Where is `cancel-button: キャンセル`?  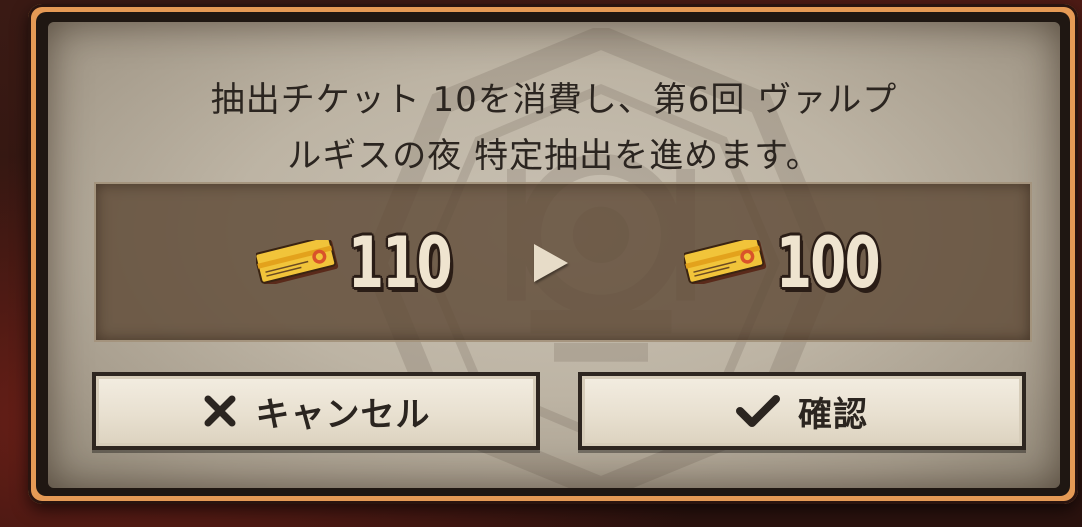 cancel-button: キャンセル is located at coordinates (316, 411).